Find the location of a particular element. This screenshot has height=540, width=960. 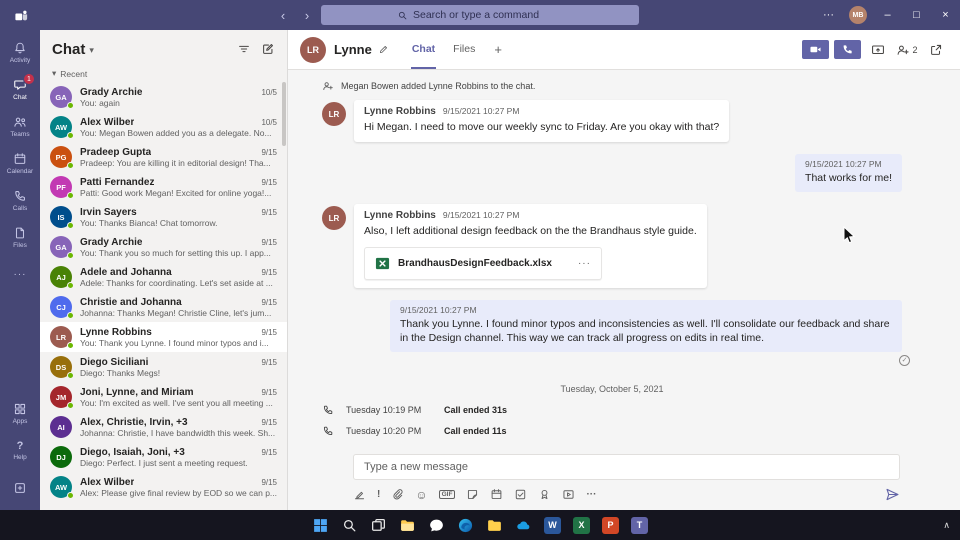

rename-chat-button is located at coordinates (383, 49).